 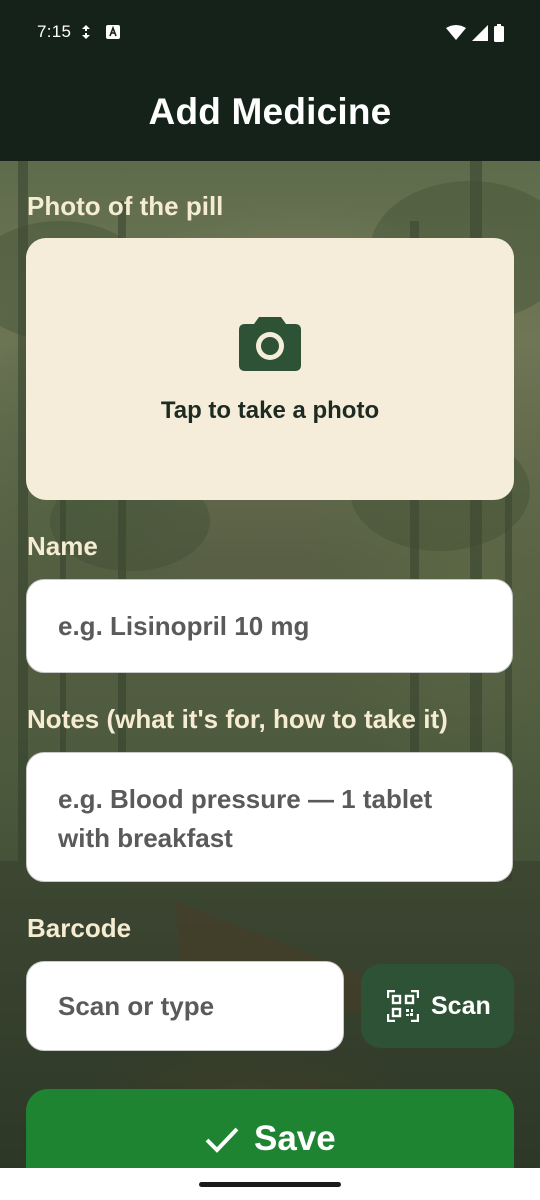 I want to click on navigation-bar, so click(x=270, y=1184).